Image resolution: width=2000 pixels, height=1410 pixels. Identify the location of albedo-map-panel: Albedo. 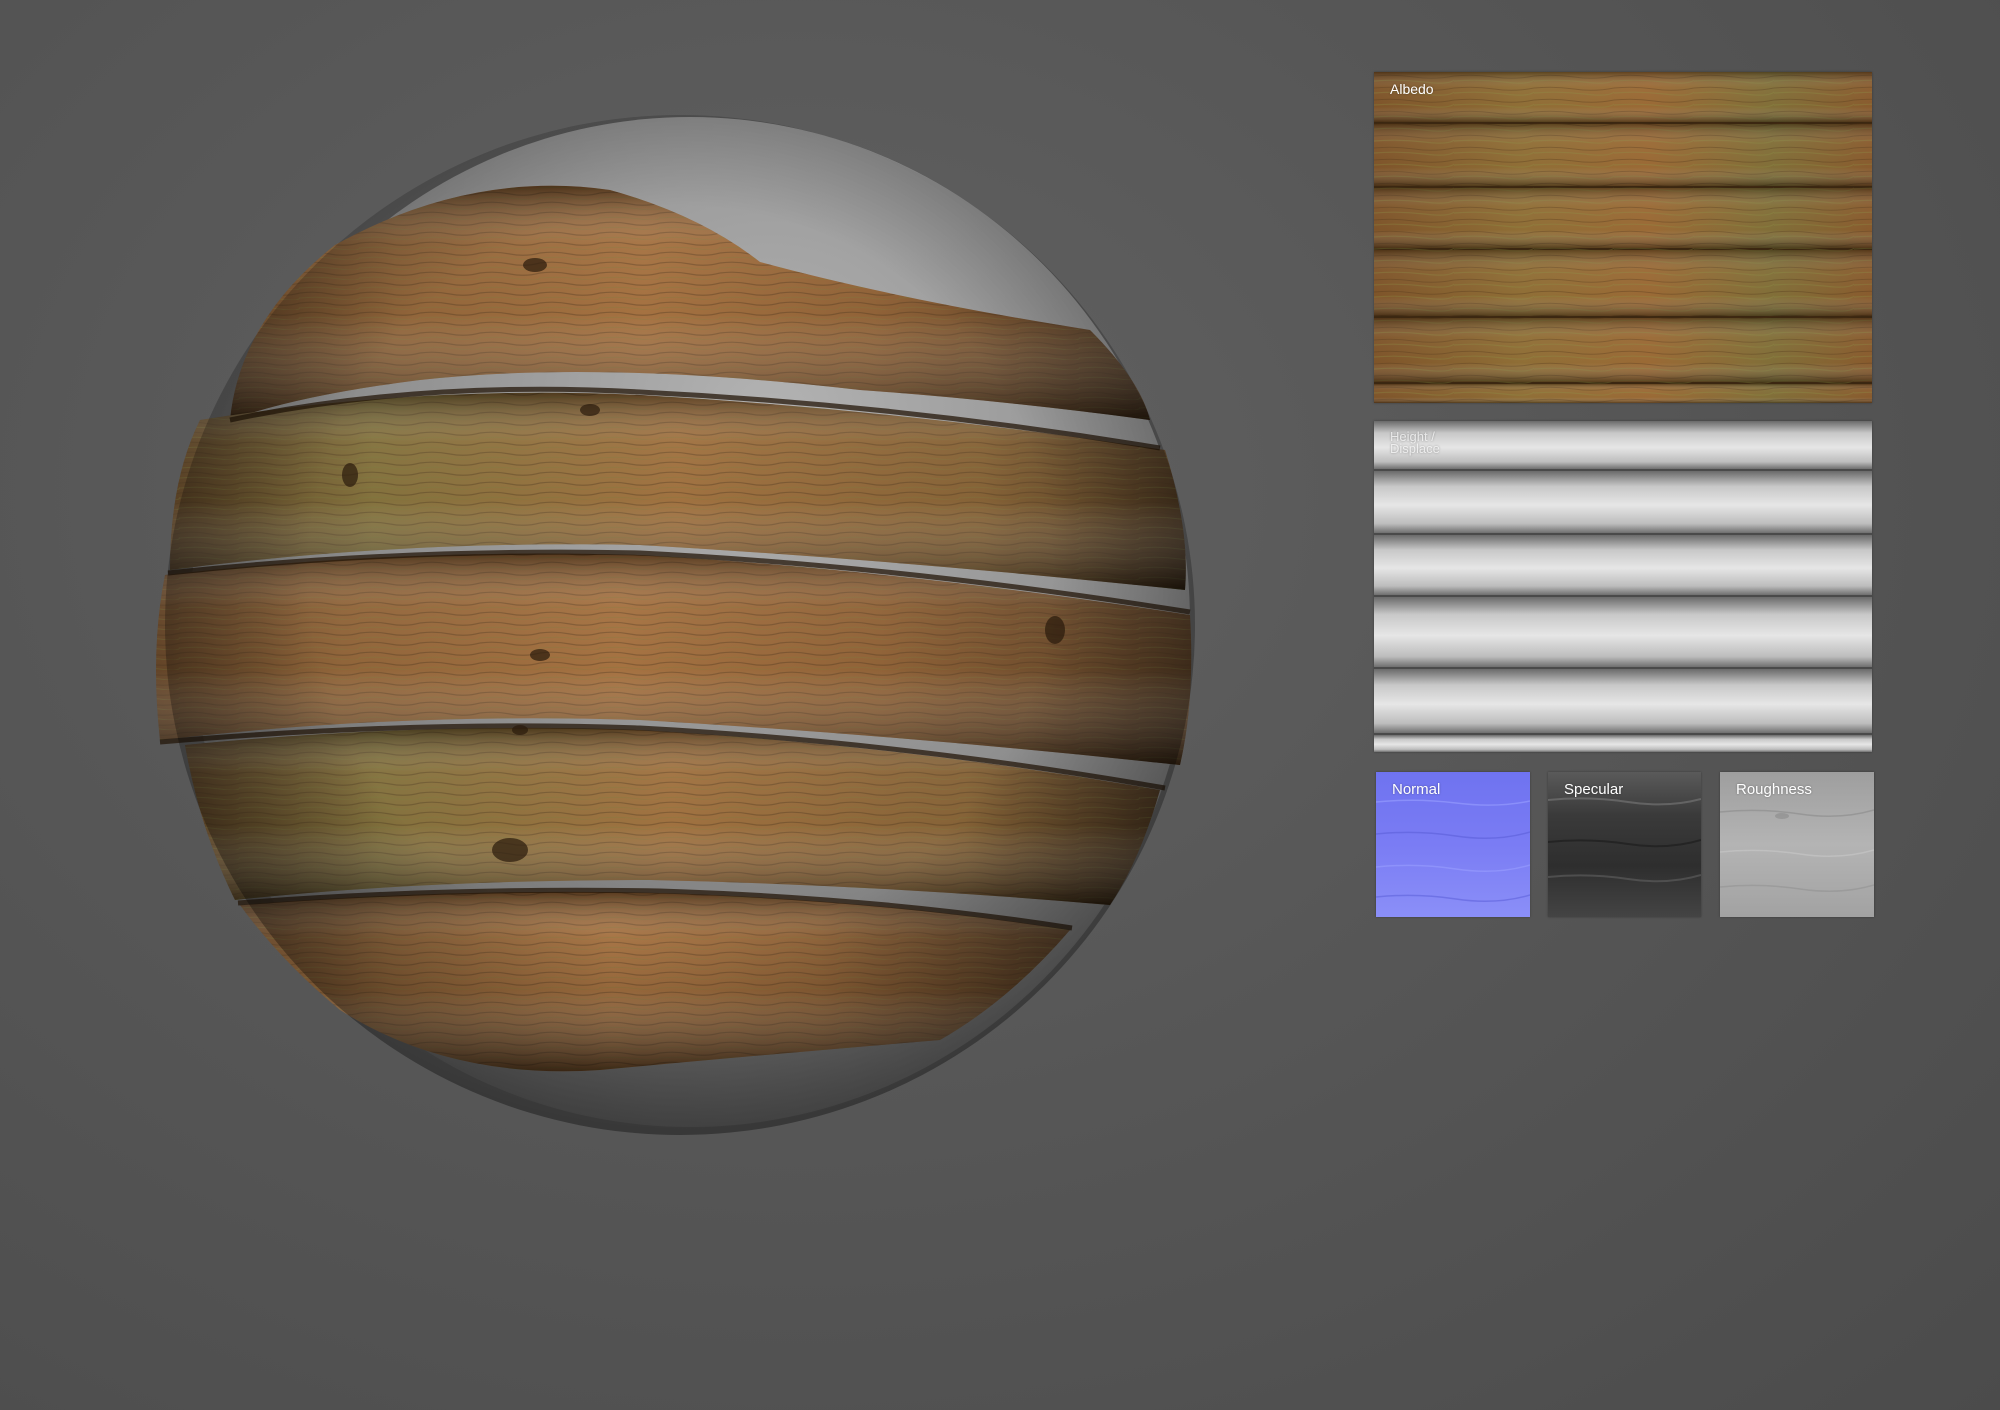
(1623, 237).